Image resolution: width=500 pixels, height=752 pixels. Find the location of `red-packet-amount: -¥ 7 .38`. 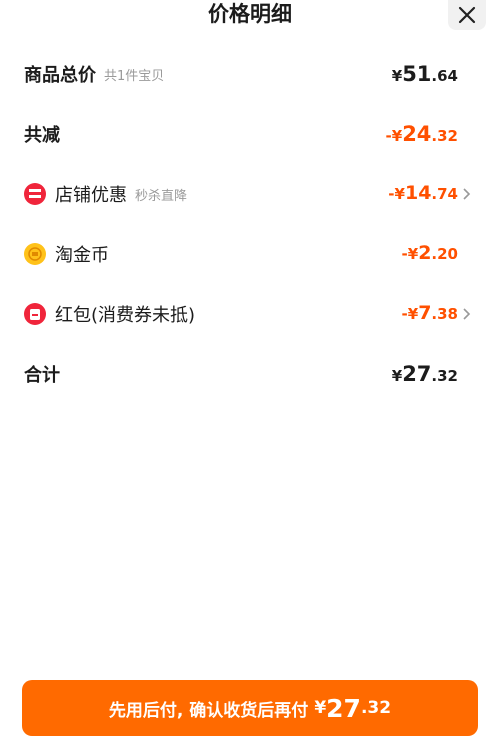

red-packet-amount: -¥ 7 .38 is located at coordinates (430, 314).